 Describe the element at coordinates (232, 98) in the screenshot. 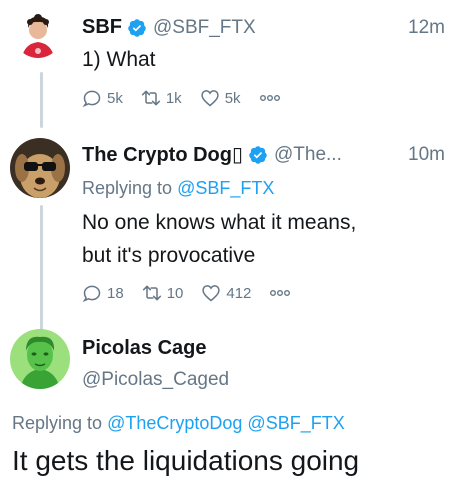

I see `like-count: 5k` at that location.